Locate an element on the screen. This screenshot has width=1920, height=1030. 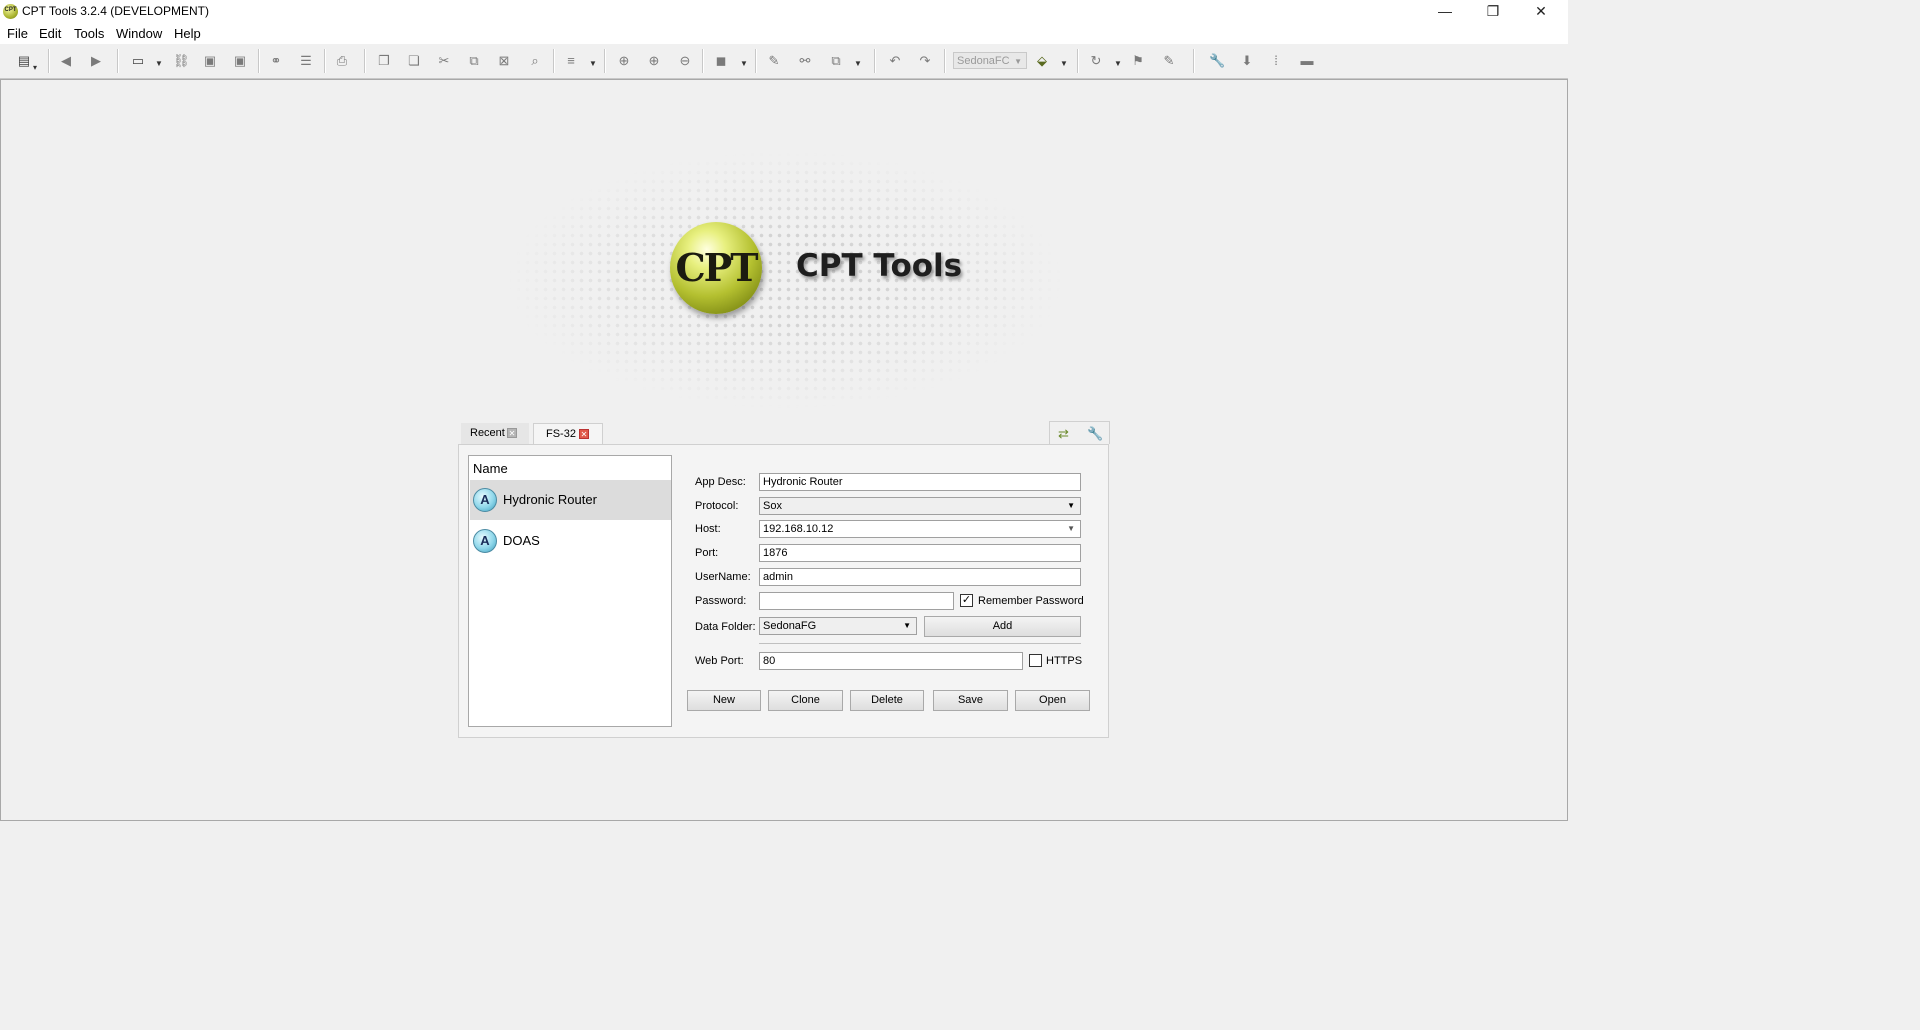
menu-tools: Tools is located at coordinates (89, 33).